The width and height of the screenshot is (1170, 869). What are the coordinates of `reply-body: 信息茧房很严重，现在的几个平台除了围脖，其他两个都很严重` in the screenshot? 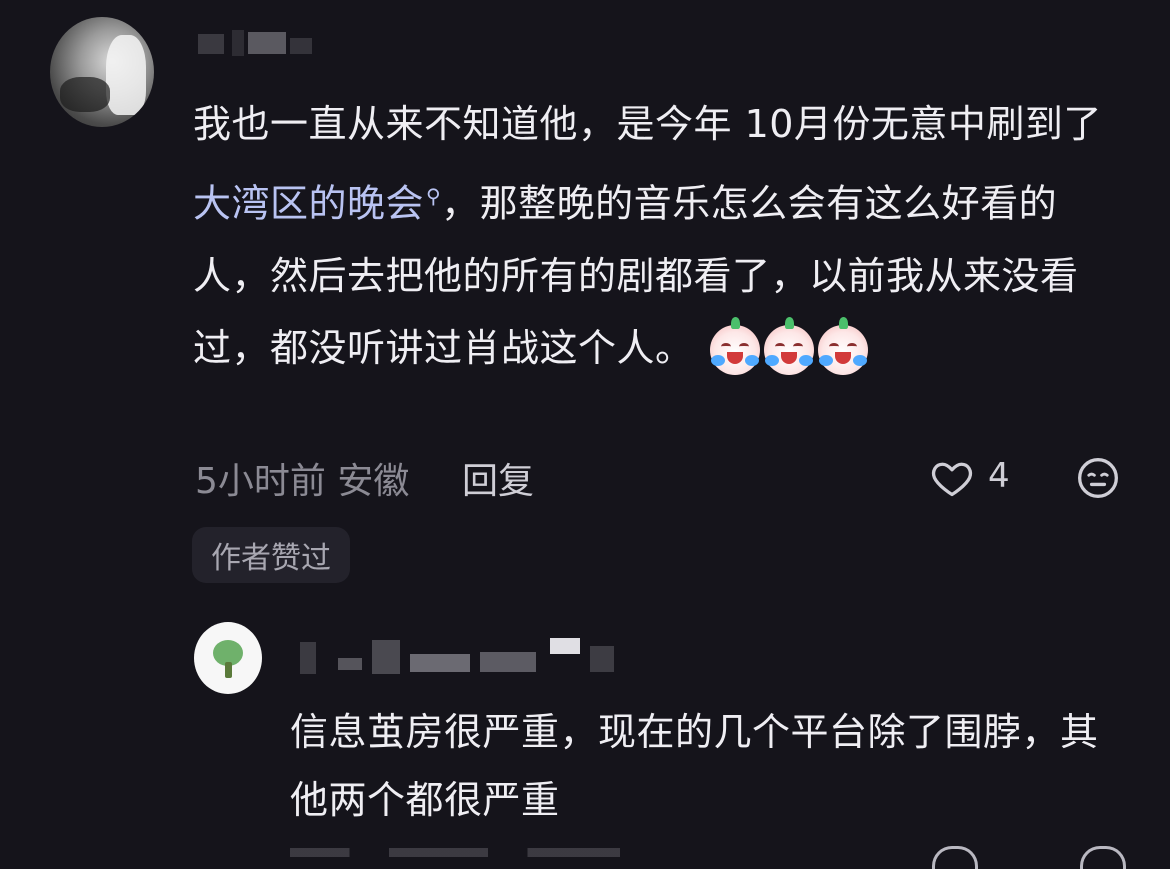 It's located at (694, 766).